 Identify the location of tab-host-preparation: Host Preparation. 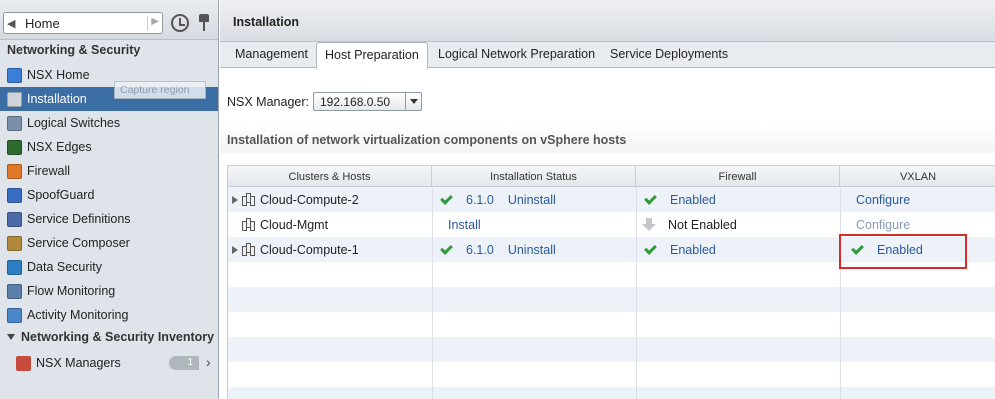
(372, 55).